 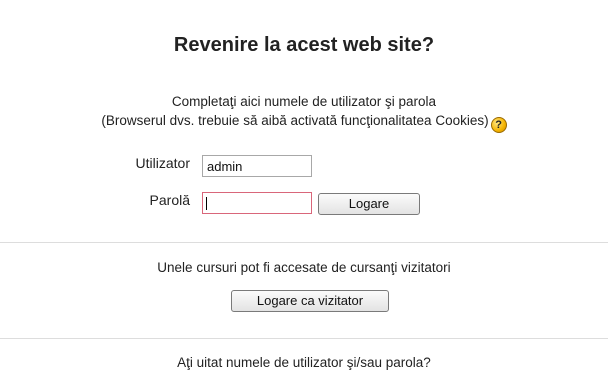 What do you see at coordinates (162, 163) in the screenshot?
I see `username-label: Utilizator` at bounding box center [162, 163].